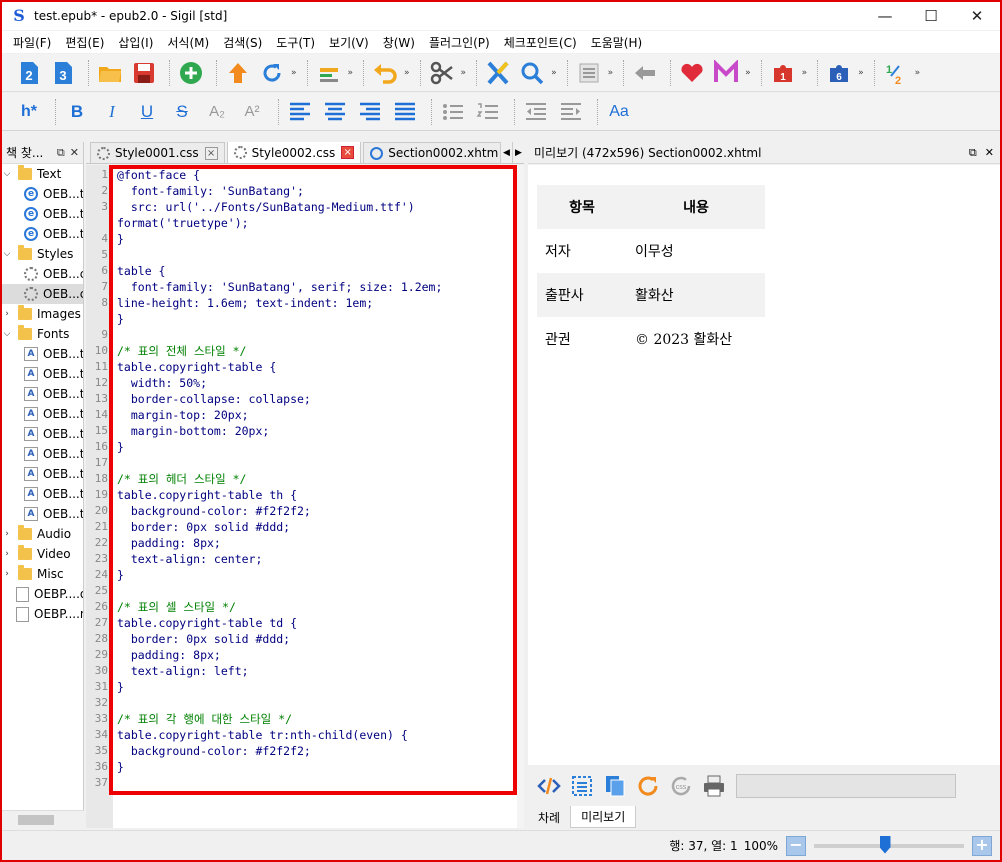 The width and height of the screenshot is (1002, 862). I want to click on indent-icon, so click(571, 112).